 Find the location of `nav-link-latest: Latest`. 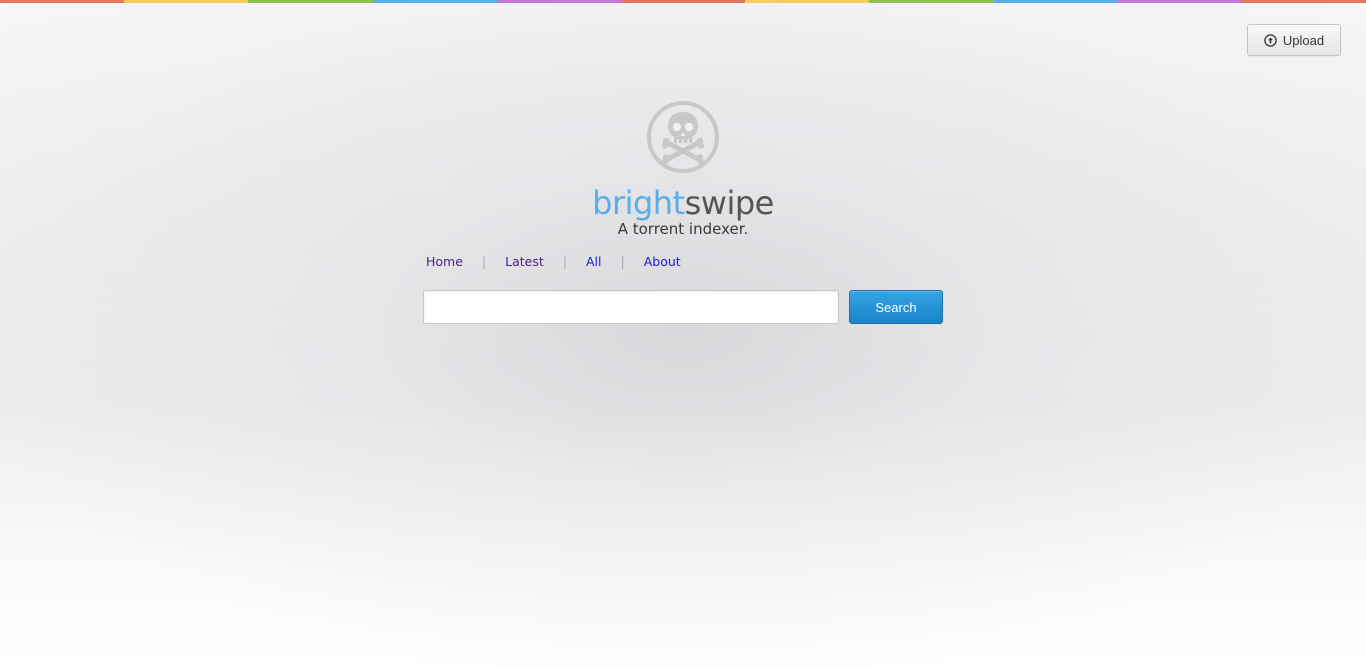

nav-link-latest: Latest is located at coordinates (524, 261).